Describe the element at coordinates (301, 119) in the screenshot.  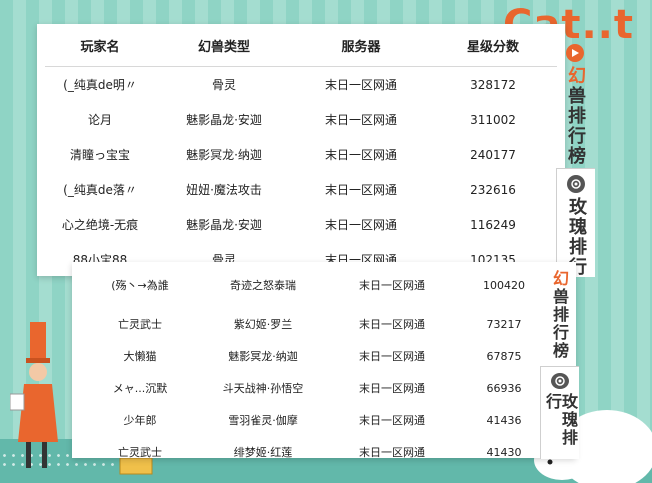
I see `table-row: 论月 魅影晶龙·安迦 末日一区网通 311002` at that location.